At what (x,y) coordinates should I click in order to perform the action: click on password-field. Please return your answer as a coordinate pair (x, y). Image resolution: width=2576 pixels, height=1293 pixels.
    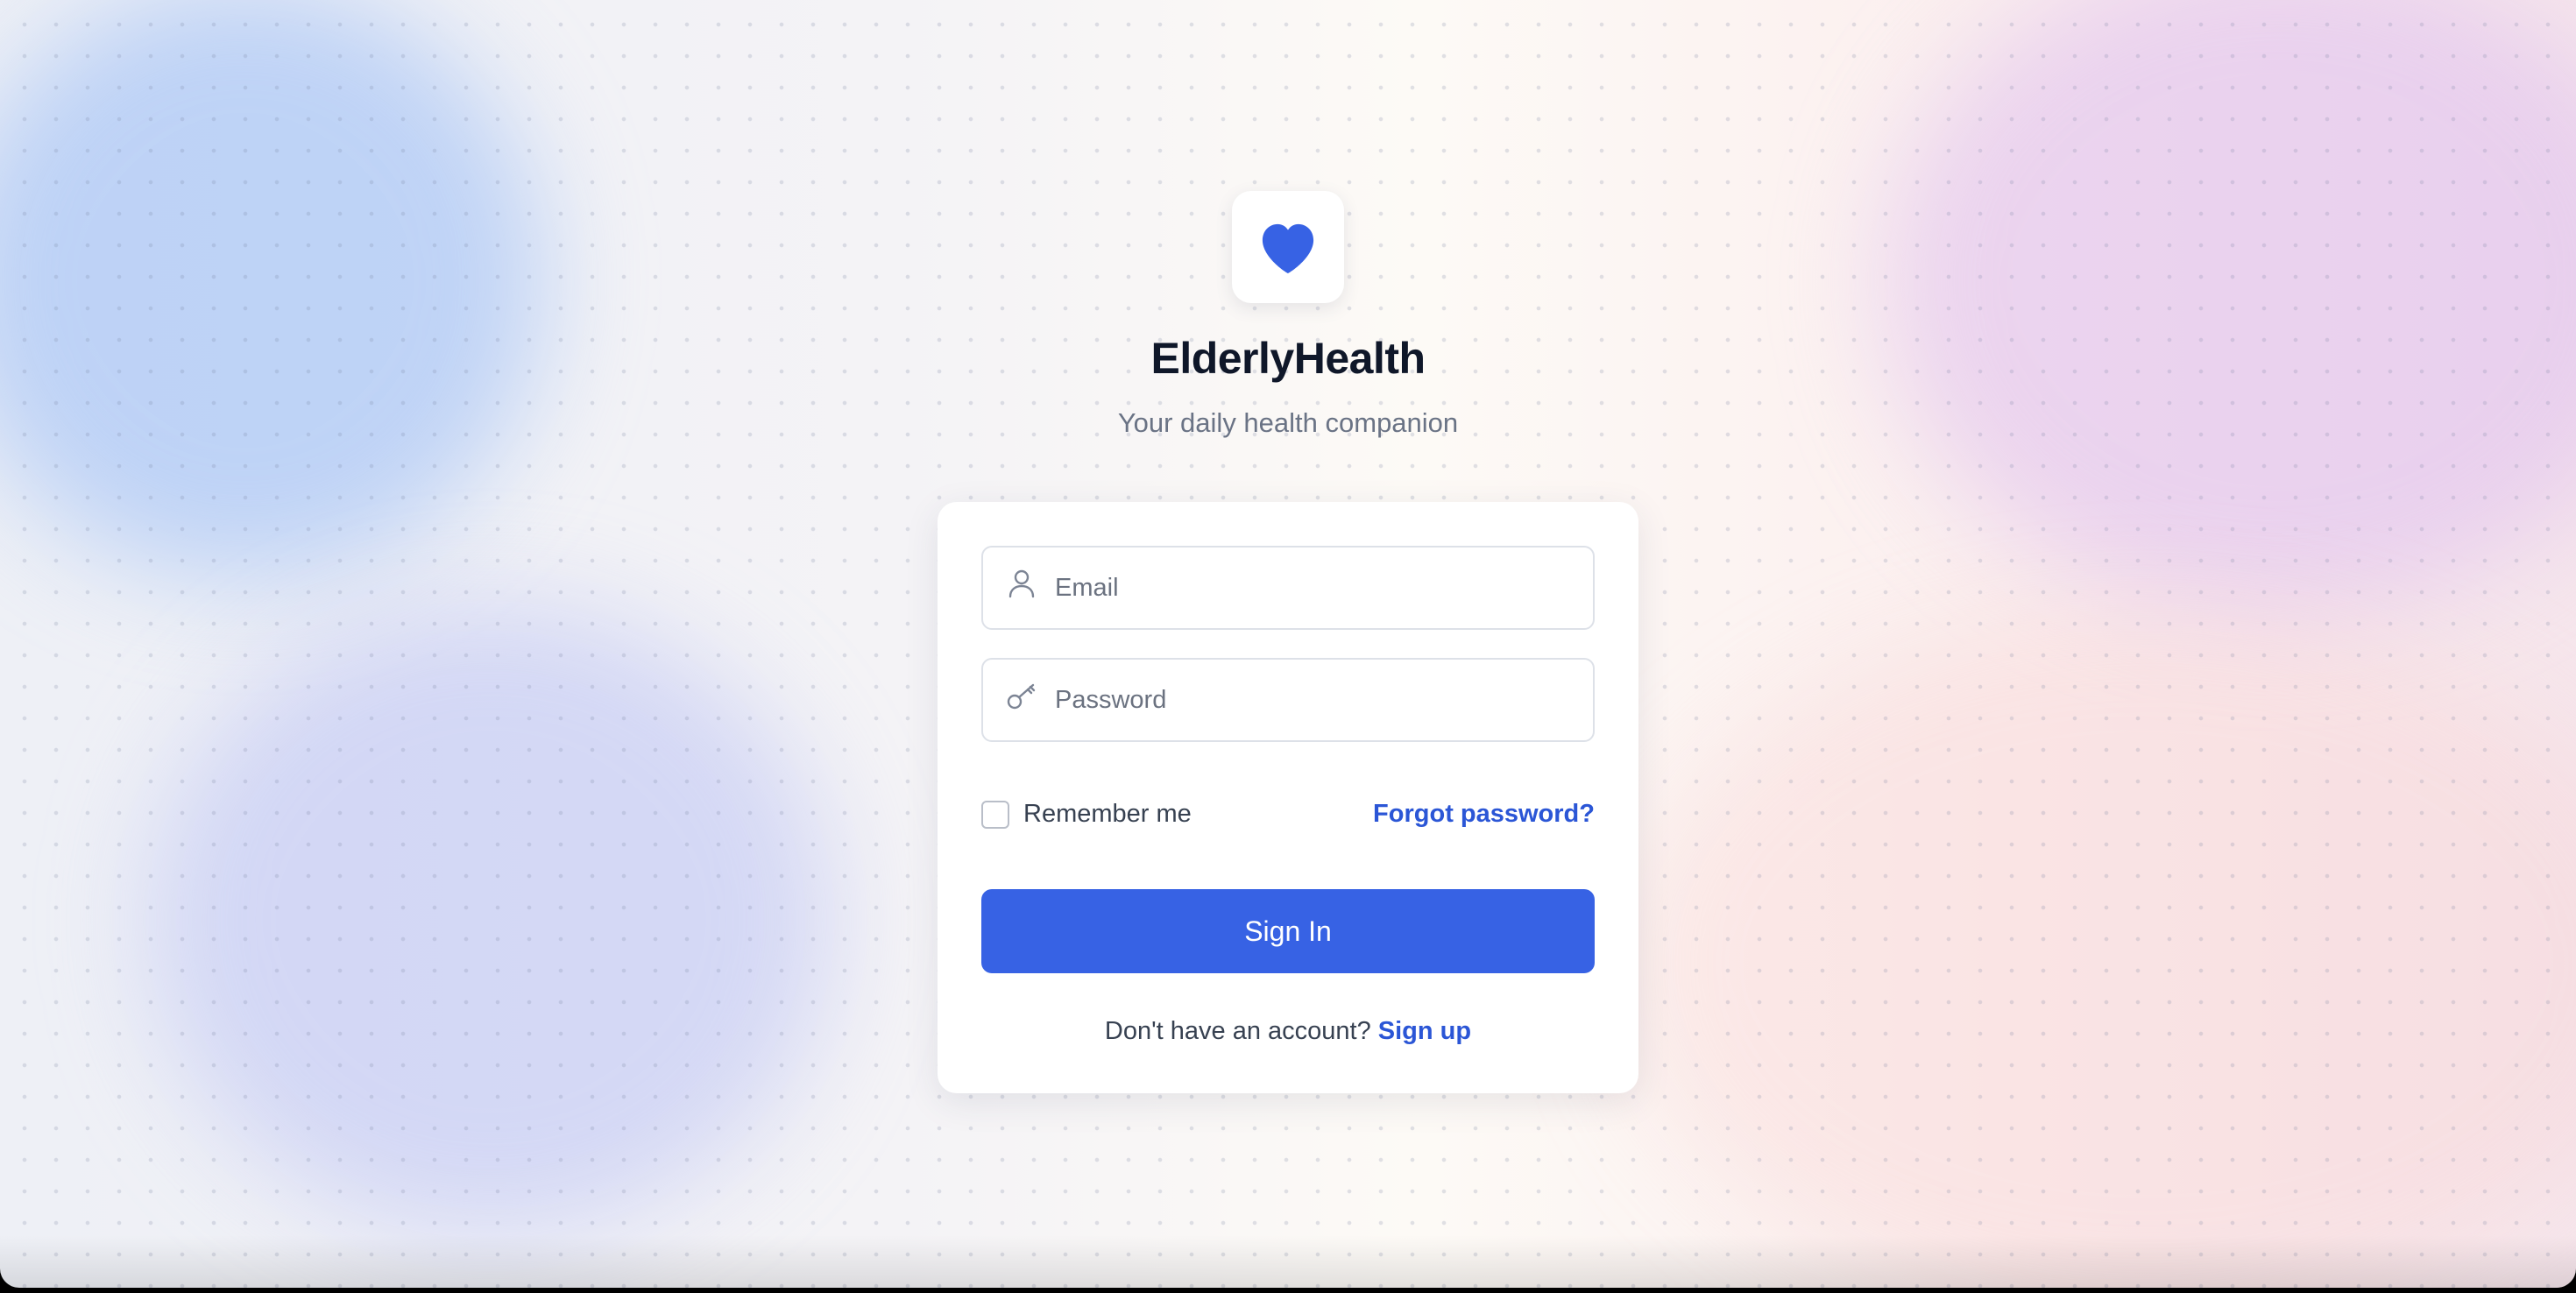
    Looking at the image, I should click on (1288, 700).